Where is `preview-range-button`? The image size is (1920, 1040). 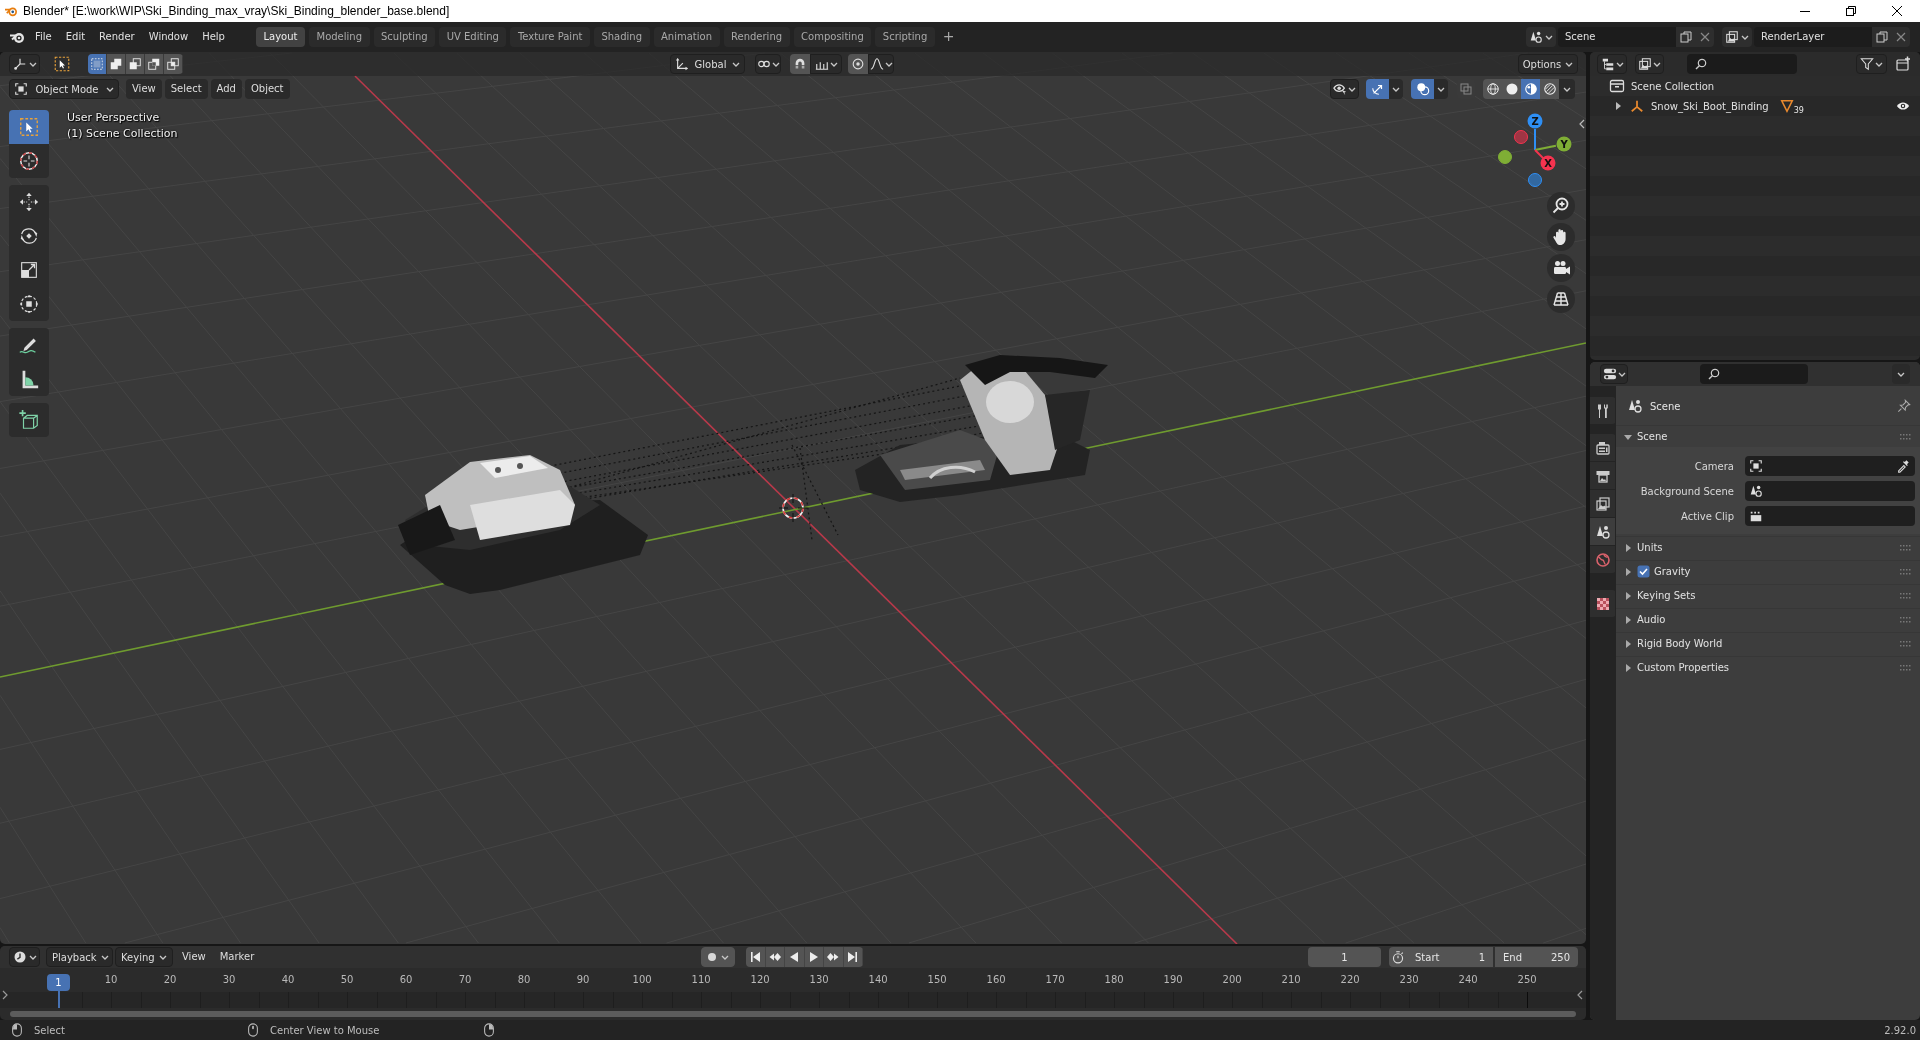
preview-range-button is located at coordinates (1398, 957).